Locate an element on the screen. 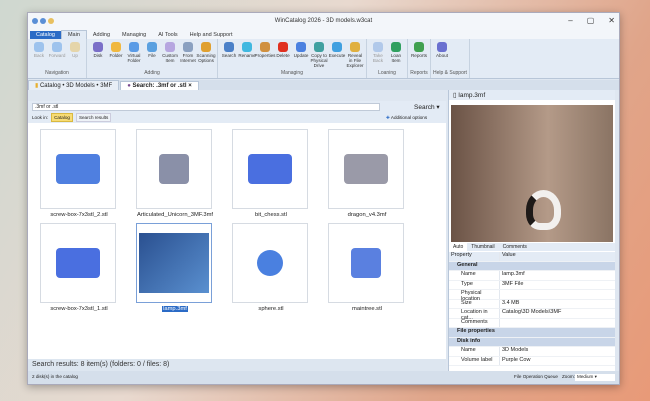 The height and width of the screenshot is (401, 650). search-button: Search ▾ is located at coordinates (427, 107).